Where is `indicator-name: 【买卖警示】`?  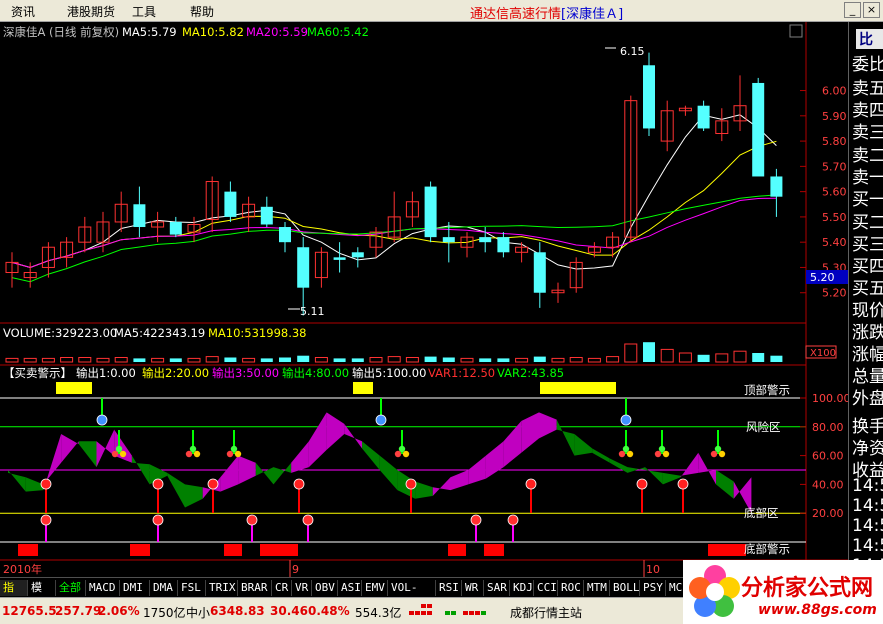
indicator-name: 【买卖警示】 is located at coordinates (37, 373).